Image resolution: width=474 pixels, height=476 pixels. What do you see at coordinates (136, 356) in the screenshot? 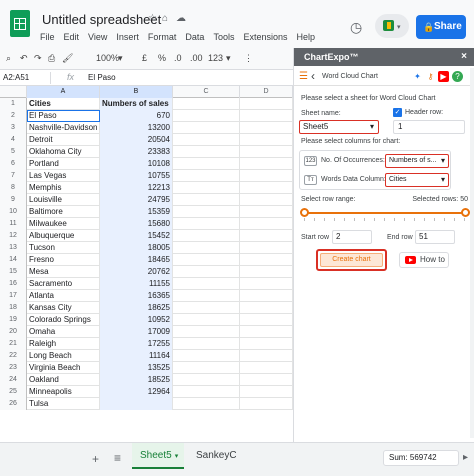
I see `sales-cell: 11164` at bounding box center [136, 356].